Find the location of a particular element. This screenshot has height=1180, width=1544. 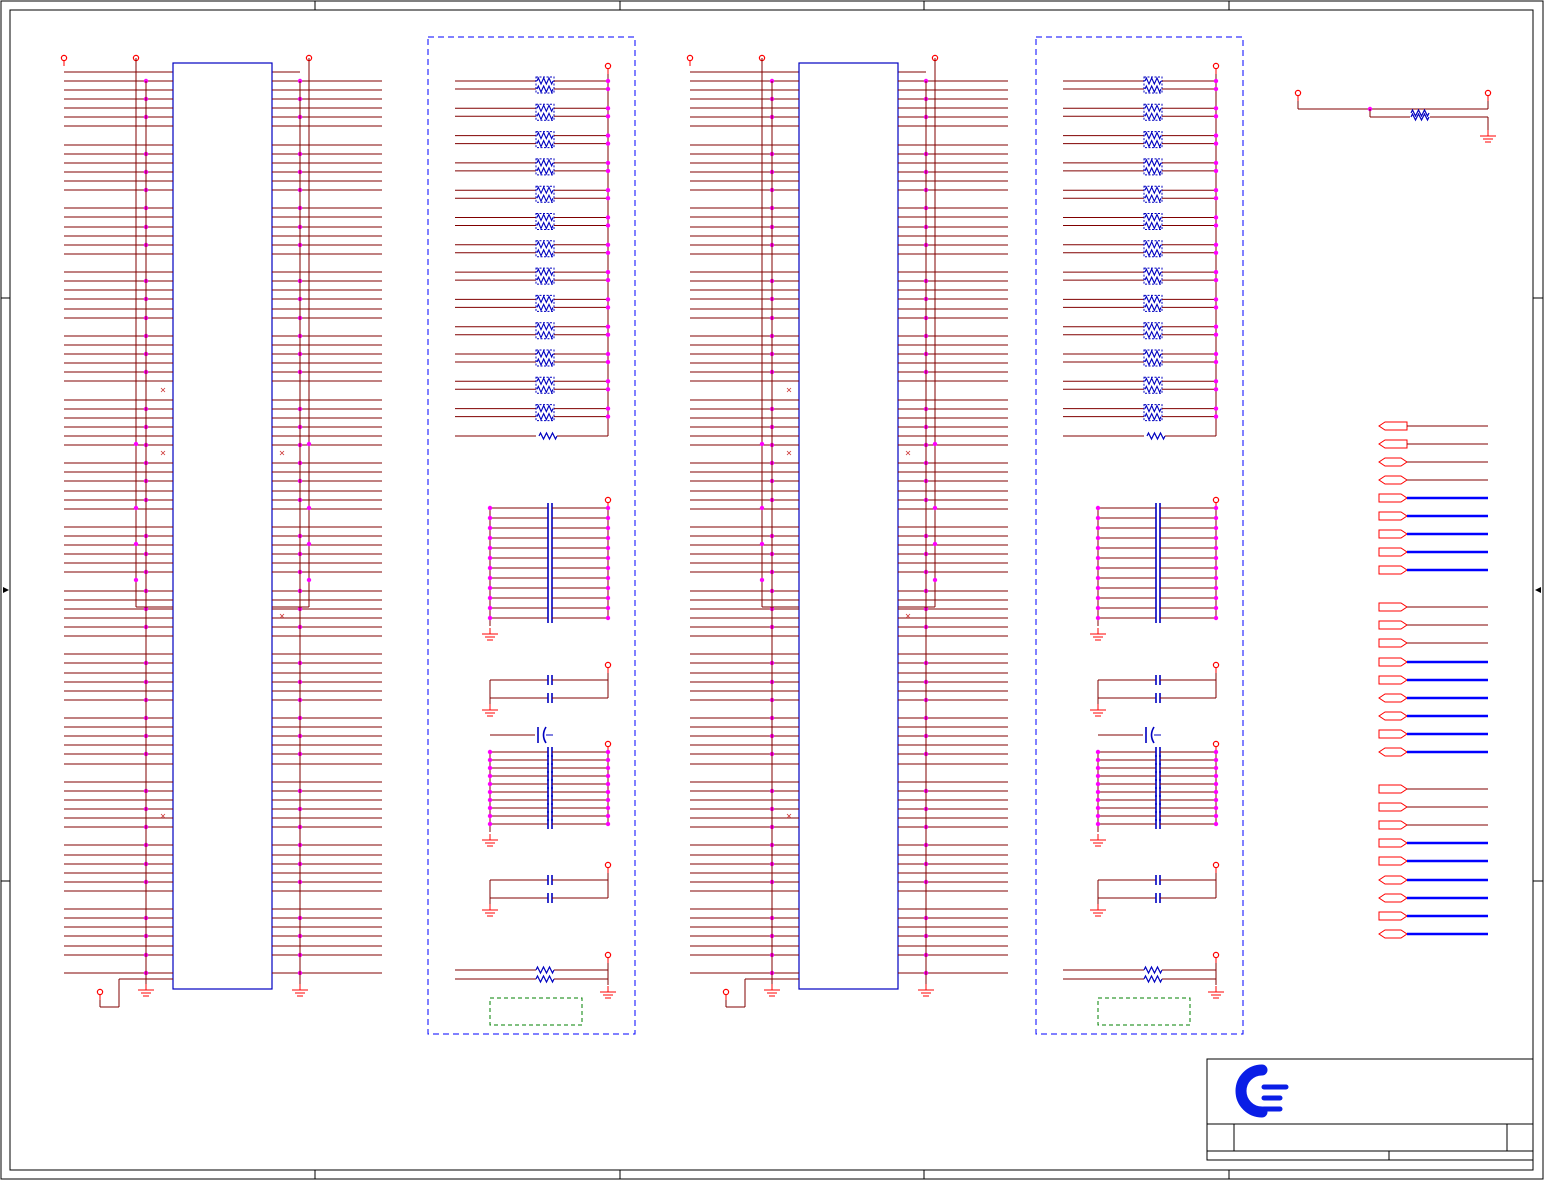

center-arrow-right is located at coordinates (1538, 590).